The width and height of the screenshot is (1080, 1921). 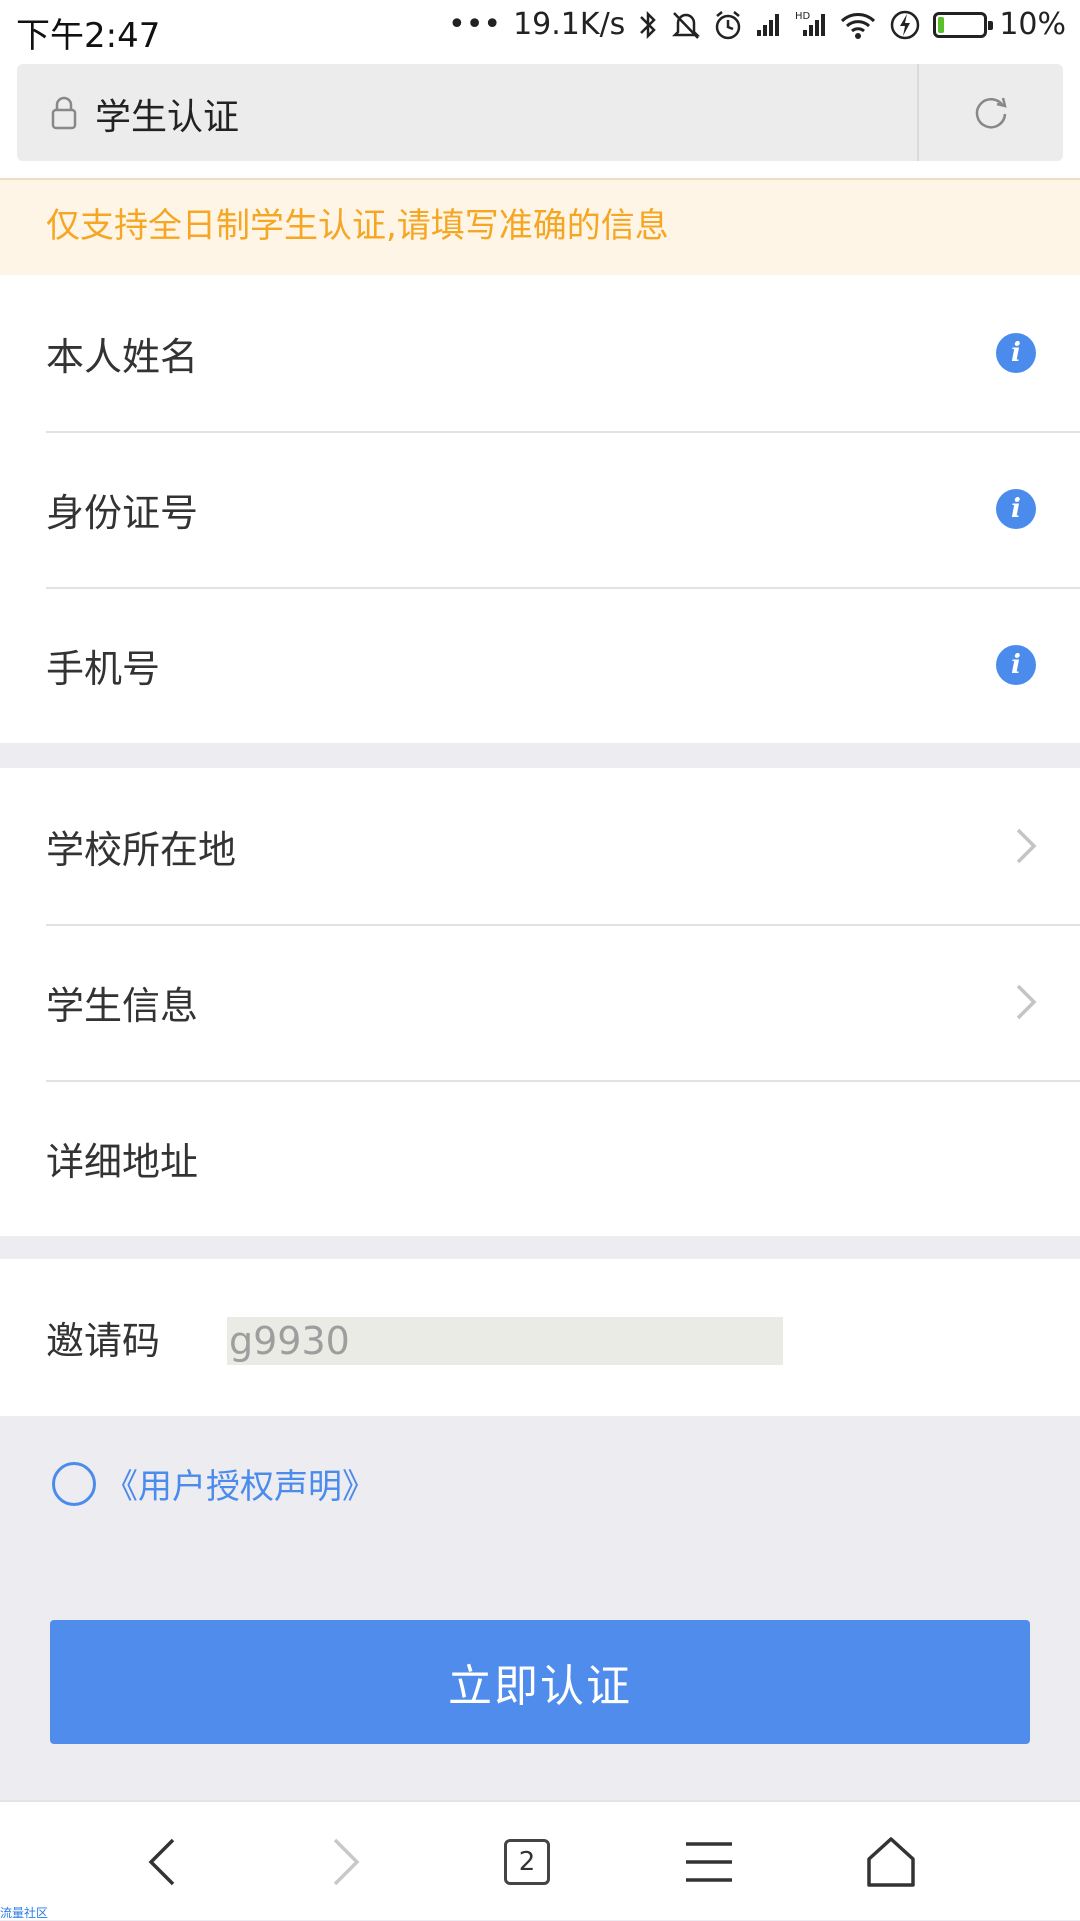 I want to click on url-bar-divider, so click(x=918, y=112).